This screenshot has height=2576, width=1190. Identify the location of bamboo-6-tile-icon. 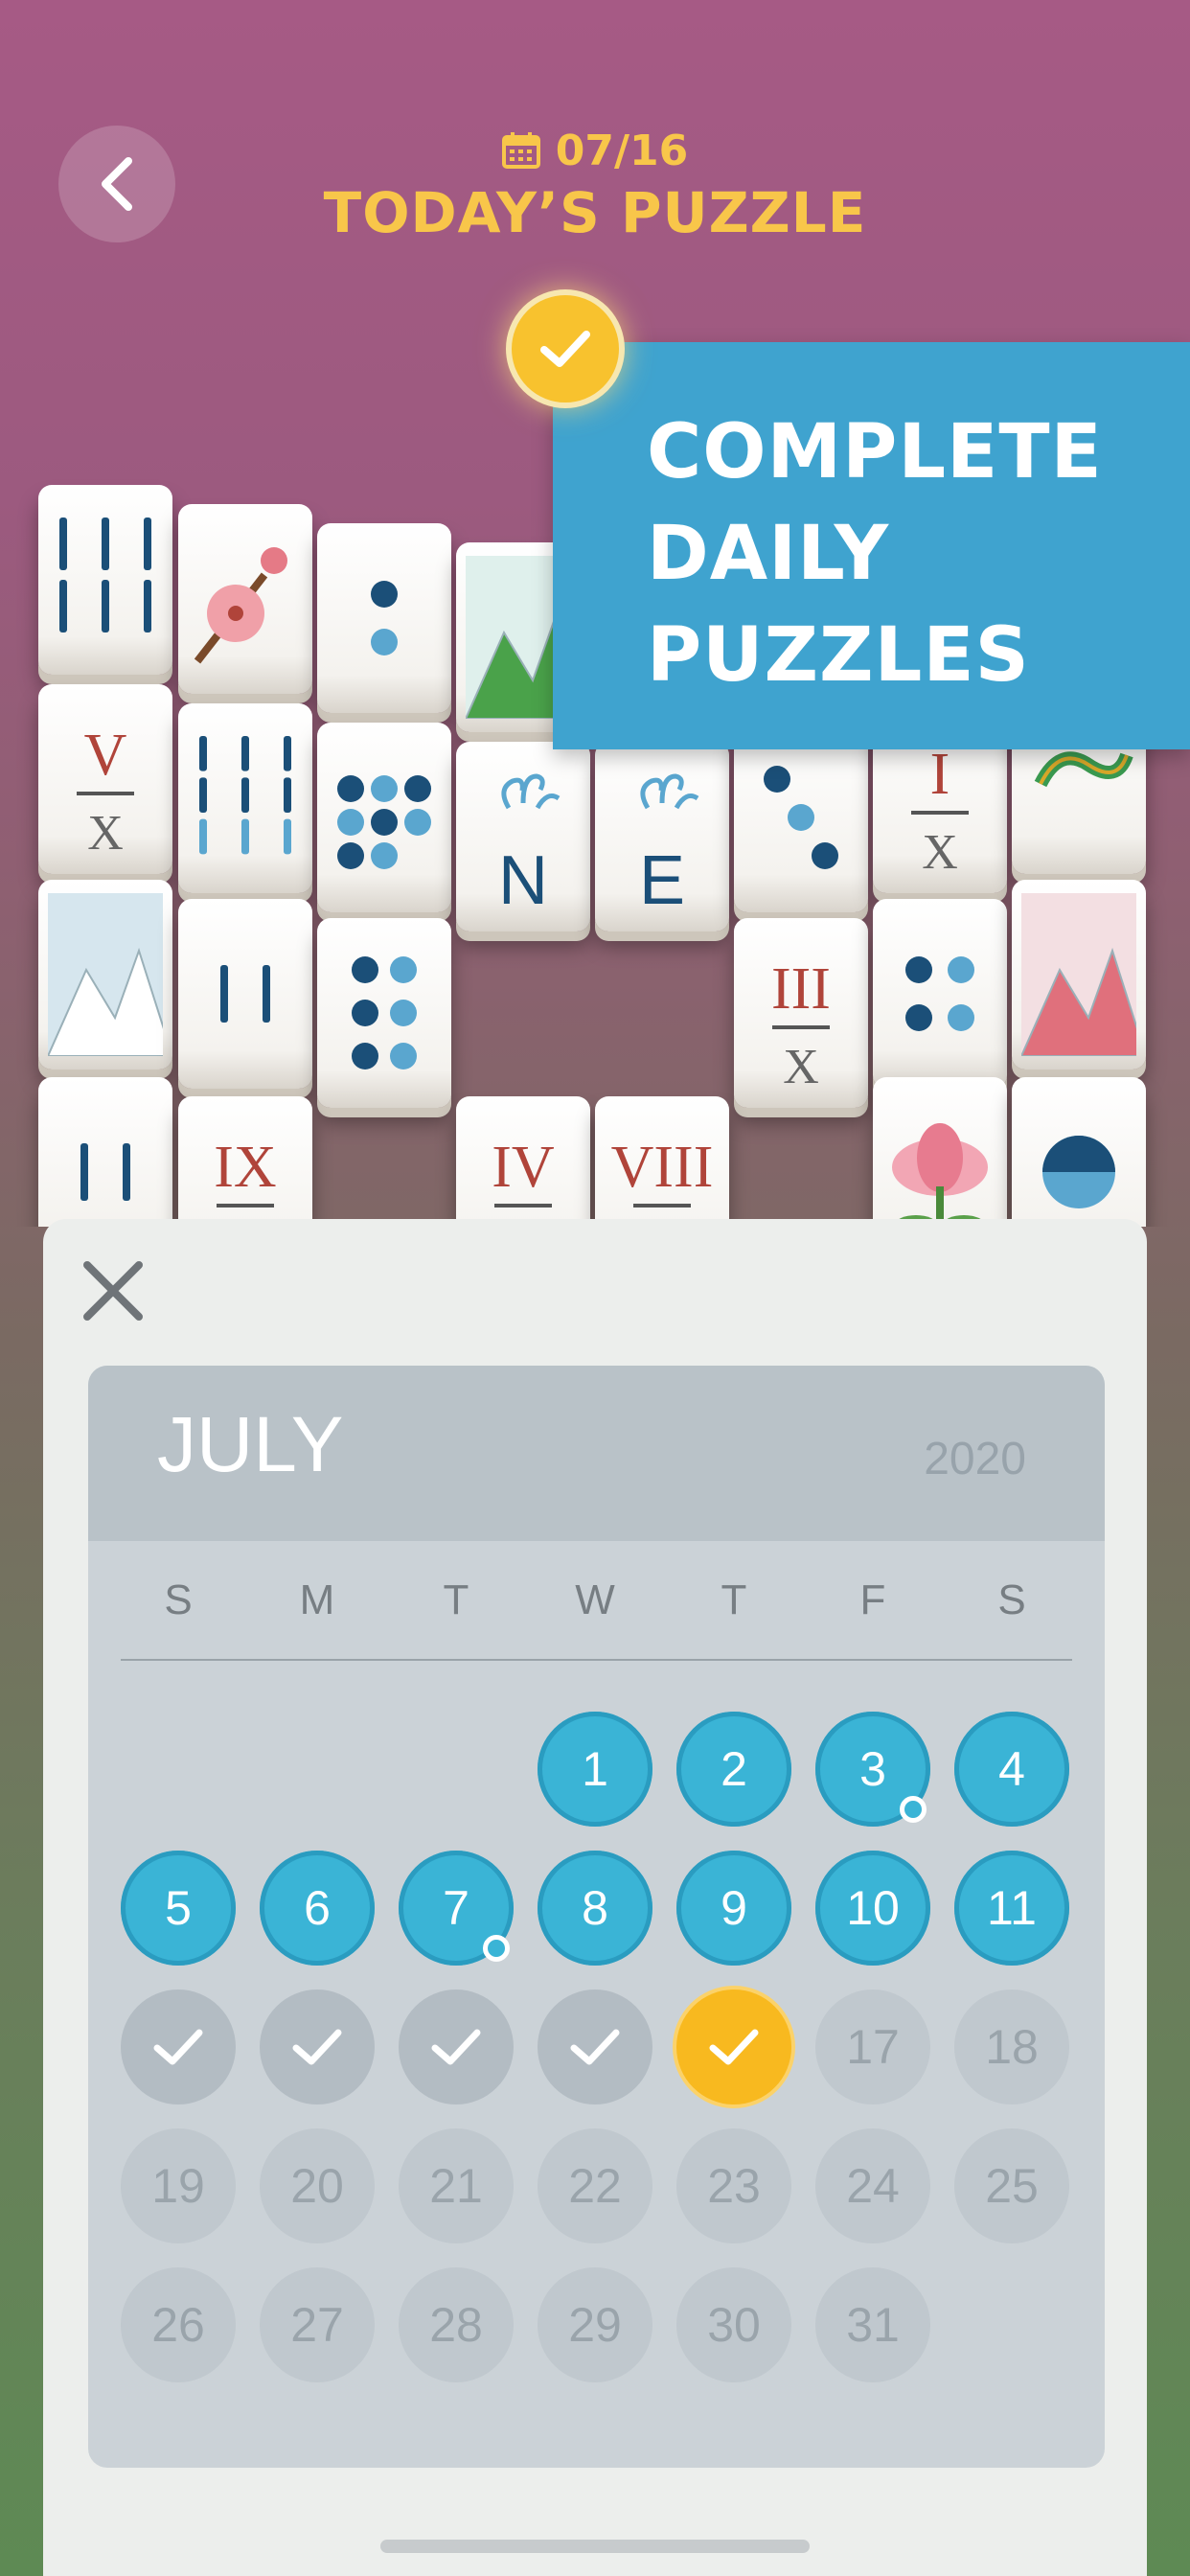
(105, 575).